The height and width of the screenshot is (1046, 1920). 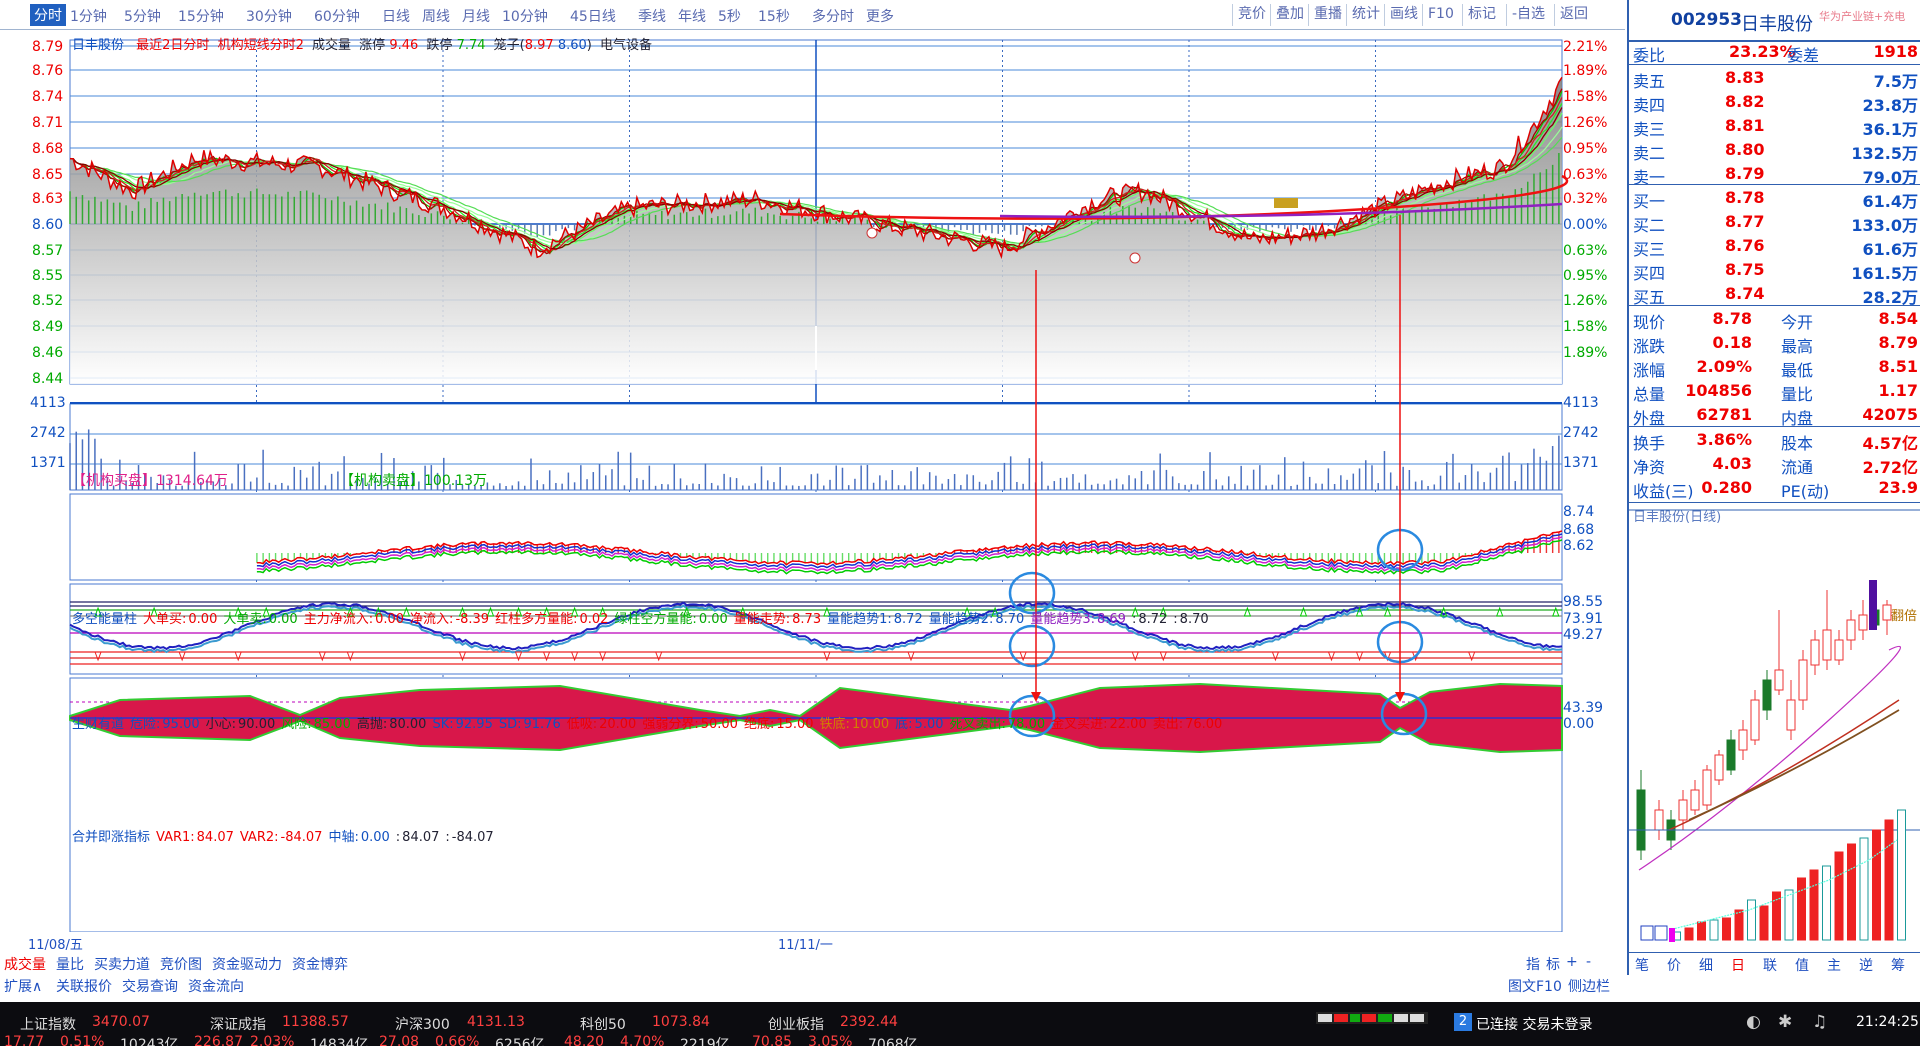 I want to click on ind1-item-label: 红柱多方量能:, so click(x=536, y=619).